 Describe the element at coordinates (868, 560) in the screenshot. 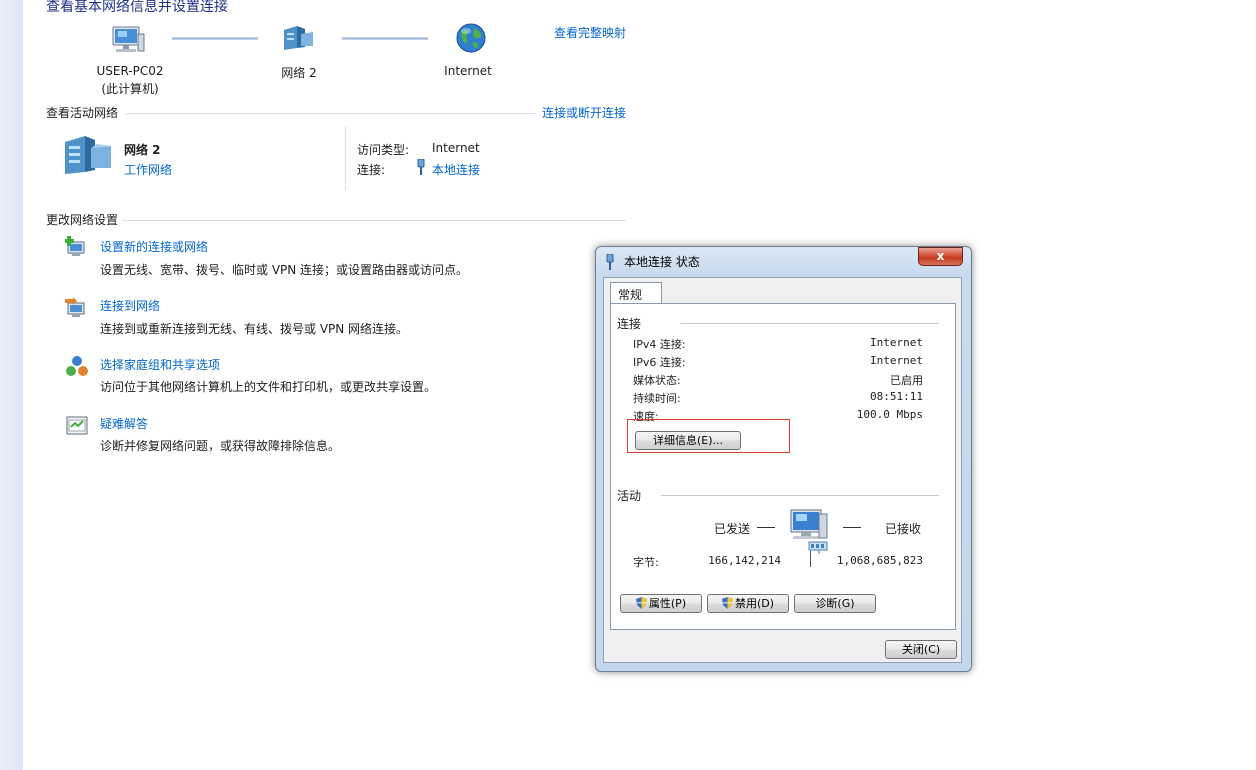

I see `bytes-received-value: 1,068,685,823` at that location.